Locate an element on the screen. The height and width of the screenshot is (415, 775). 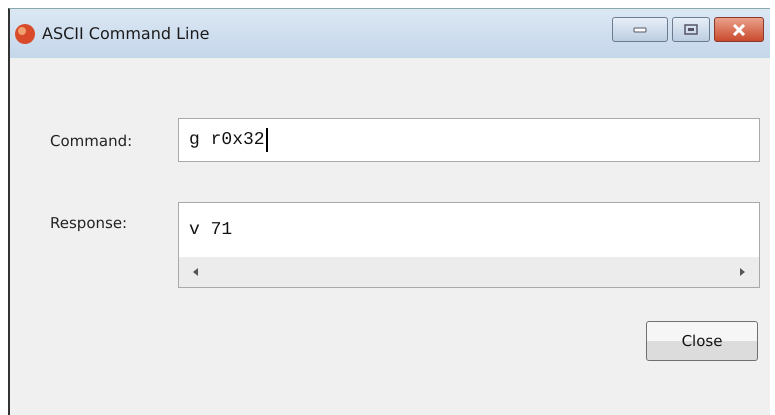
scroll-right-icon is located at coordinates (742, 272).